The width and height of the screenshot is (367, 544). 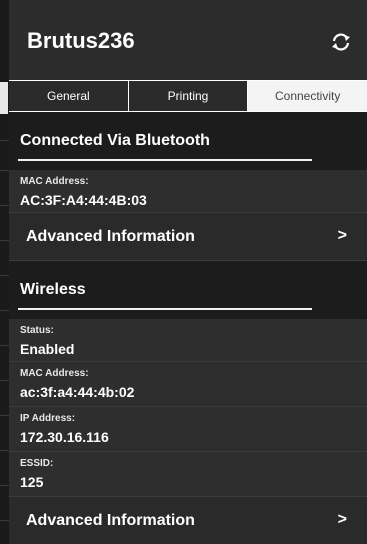 What do you see at coordinates (188, 340) in the screenshot?
I see `wireless-status-field: Status: Enabled` at bounding box center [188, 340].